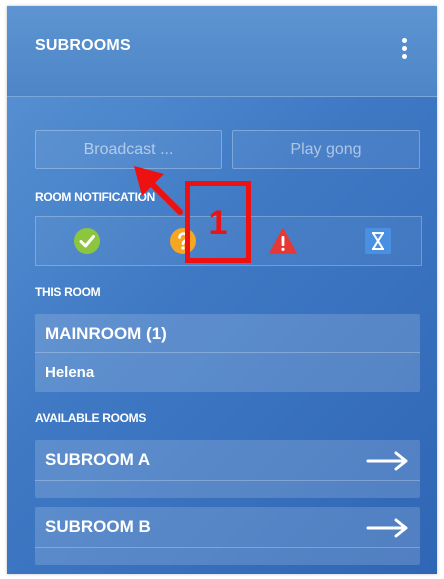 The width and height of the screenshot is (444, 579). What do you see at coordinates (87, 241) in the screenshot?
I see `check-circle-icon` at bounding box center [87, 241].